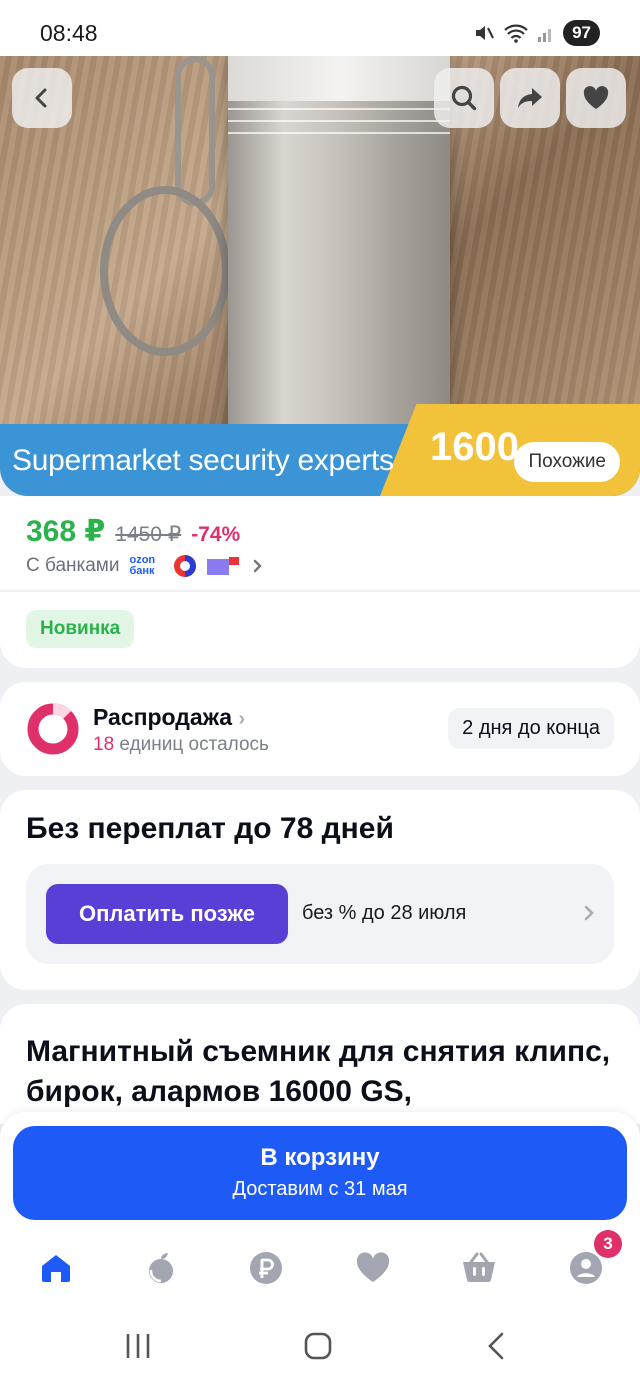 This screenshot has width=640, height=1387. I want to click on share-button, so click(530, 98).